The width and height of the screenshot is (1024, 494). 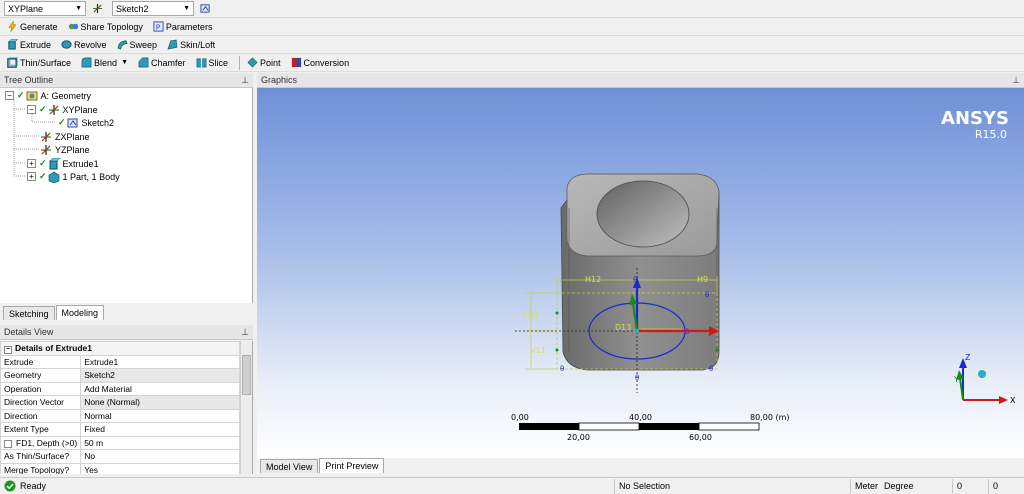 I want to click on scale-bar: 0,00 40,00 80,00 (m) 20,00 60,00, so click(x=650, y=427).